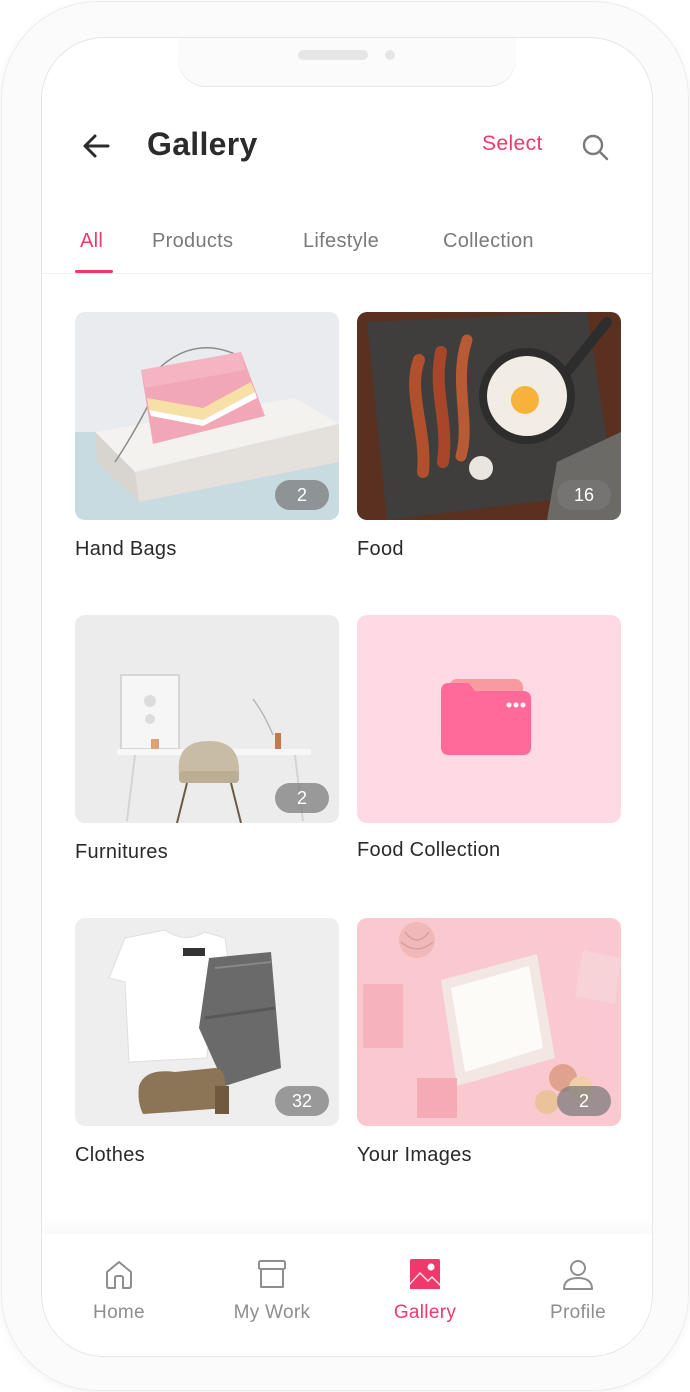 This screenshot has width=690, height=1392. I want to click on archive-icon, so click(272, 1274).